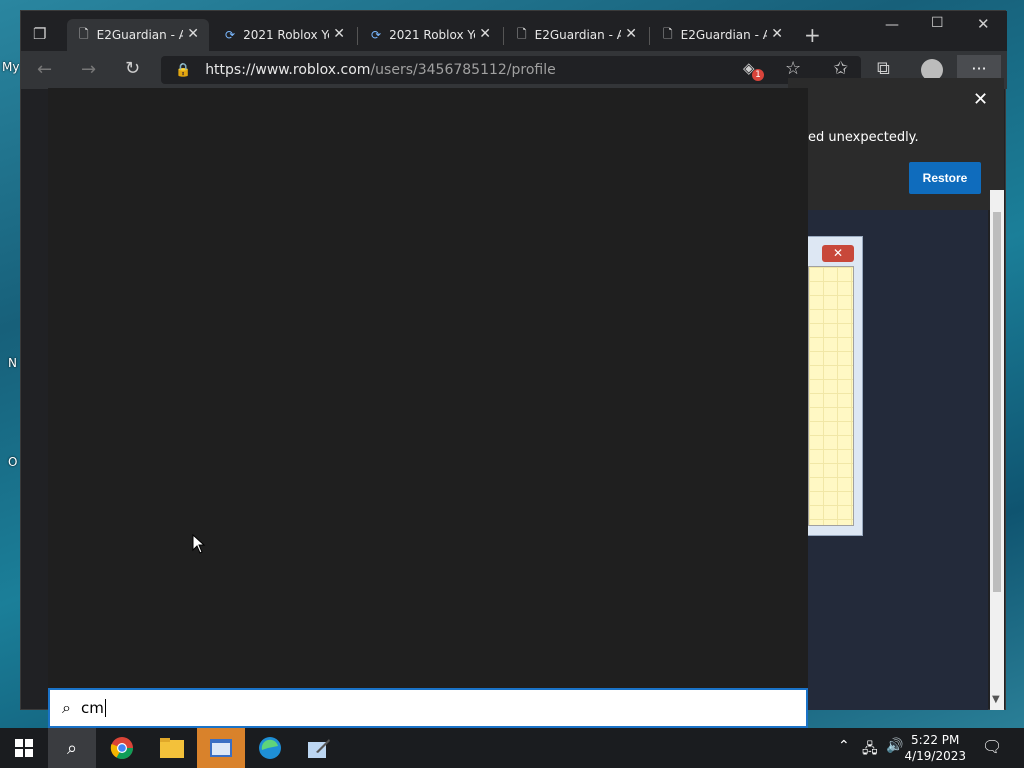 This screenshot has width=1024, height=768. What do you see at coordinates (870, 750) in the screenshot?
I see `network-icon: 🖧` at bounding box center [870, 750].